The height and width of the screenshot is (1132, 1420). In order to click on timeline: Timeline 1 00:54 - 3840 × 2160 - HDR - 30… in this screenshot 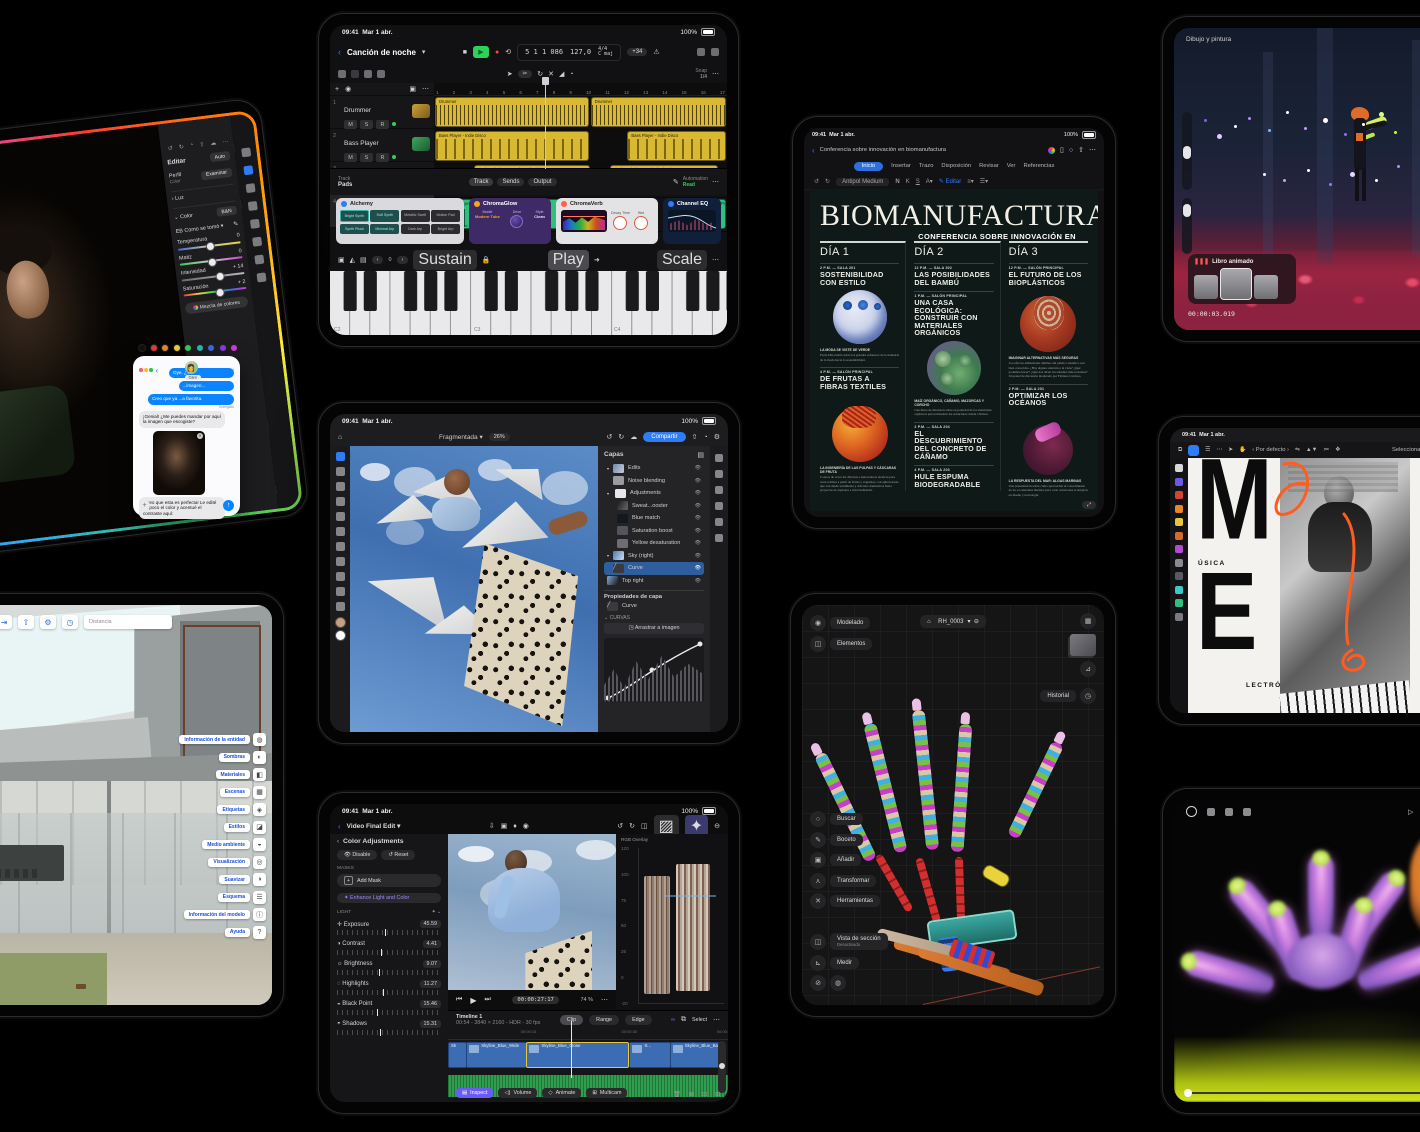, I will do `click(588, 1056)`.